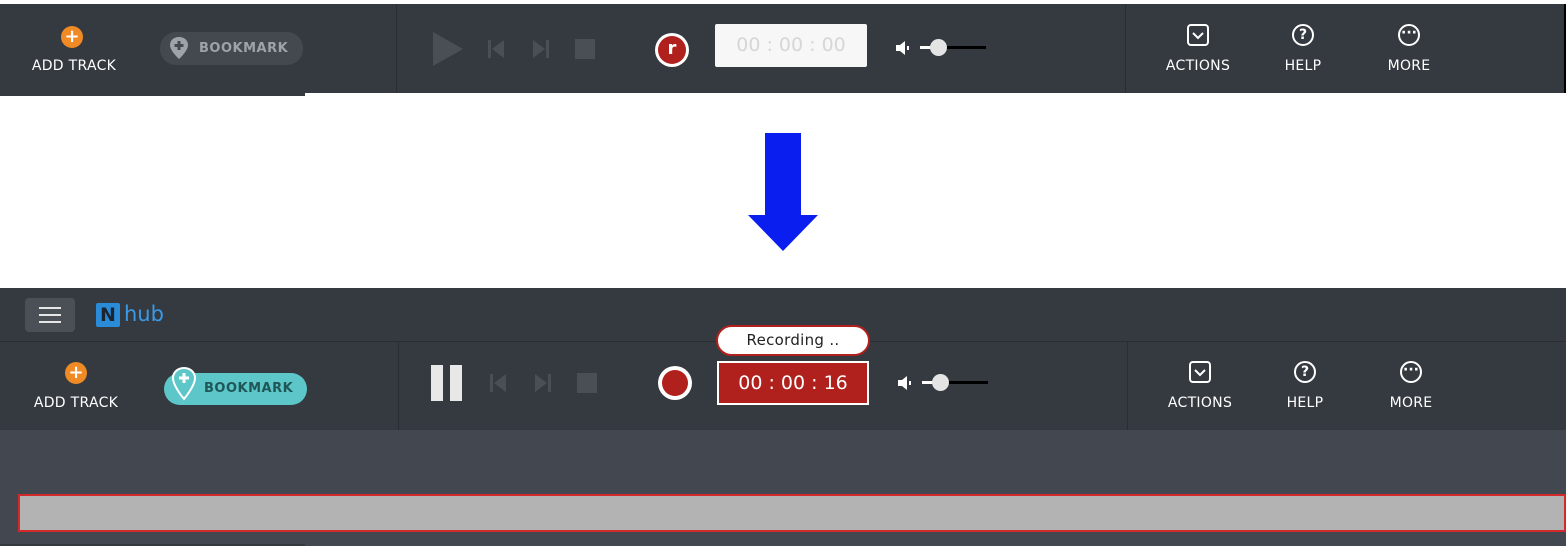 The height and width of the screenshot is (546, 1566). I want to click on logo-mark: N, so click(108, 315).